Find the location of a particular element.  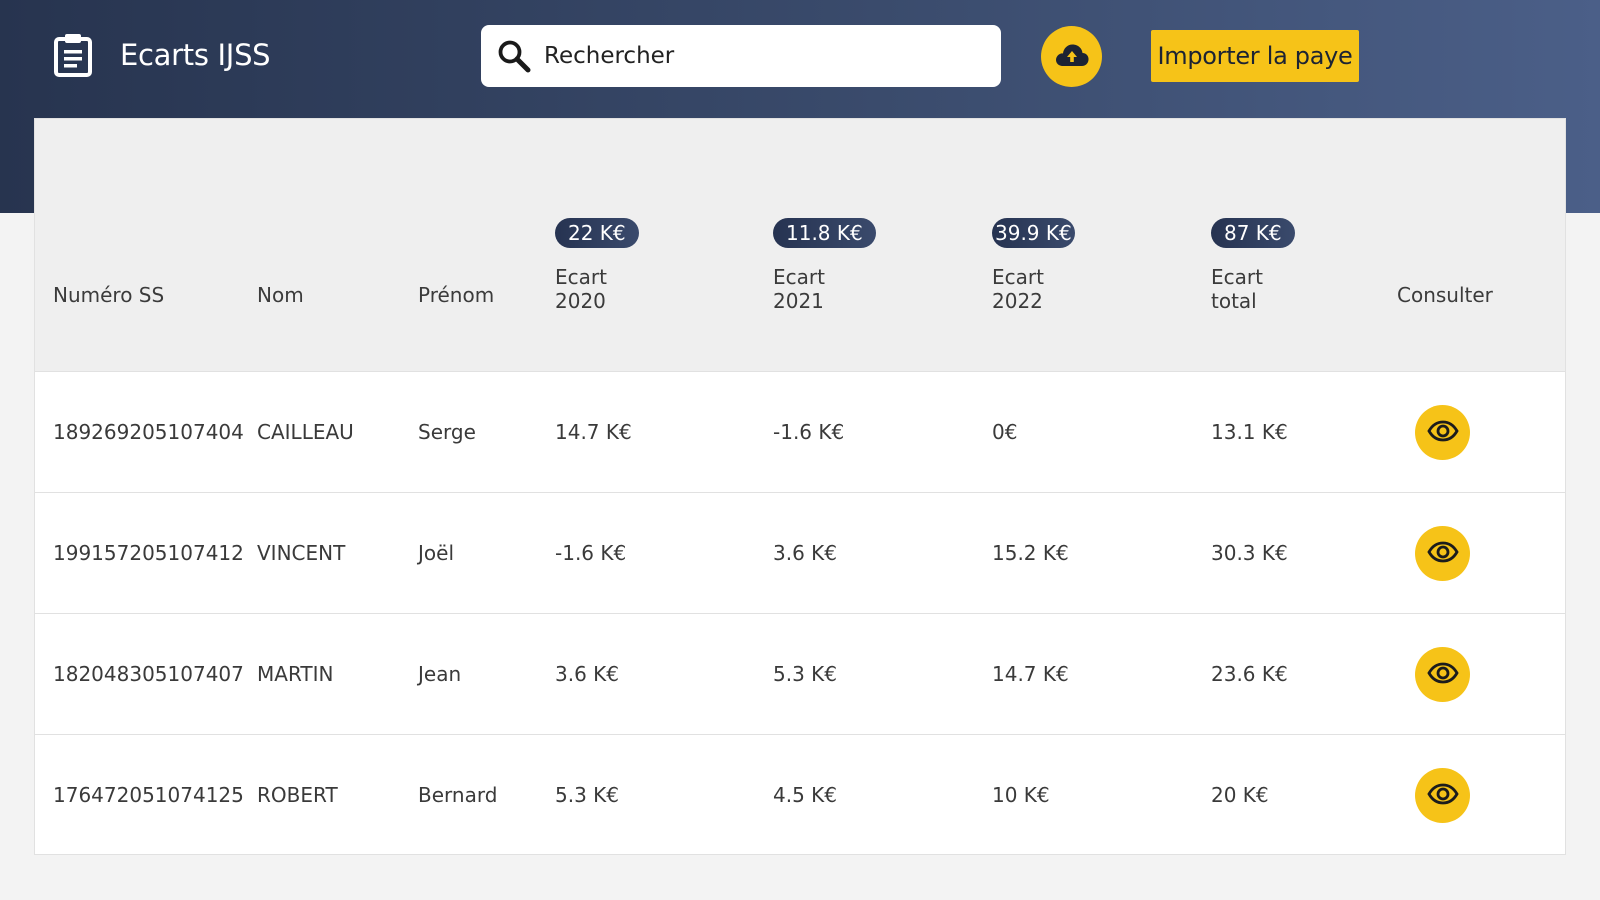

cell-ecart-2020: 5.3 K€ is located at coordinates (587, 795).